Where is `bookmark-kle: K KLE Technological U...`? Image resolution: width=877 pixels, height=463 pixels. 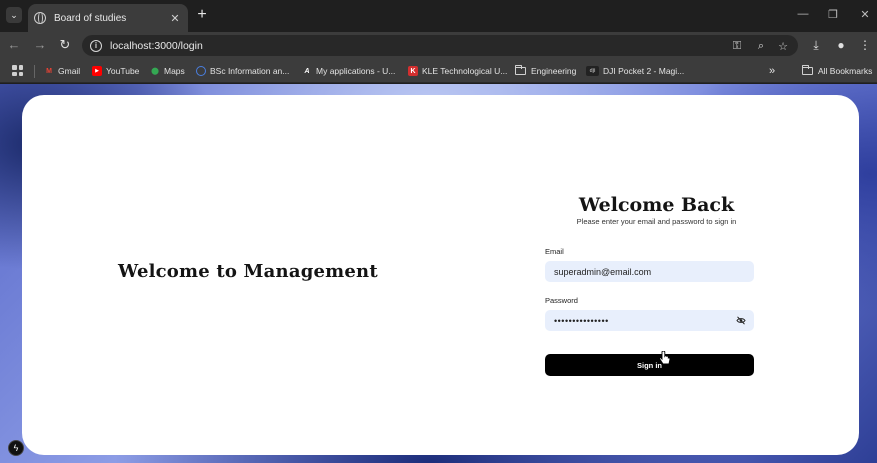
bookmark-kle: K KLE Technological U... is located at coordinates (457, 71).